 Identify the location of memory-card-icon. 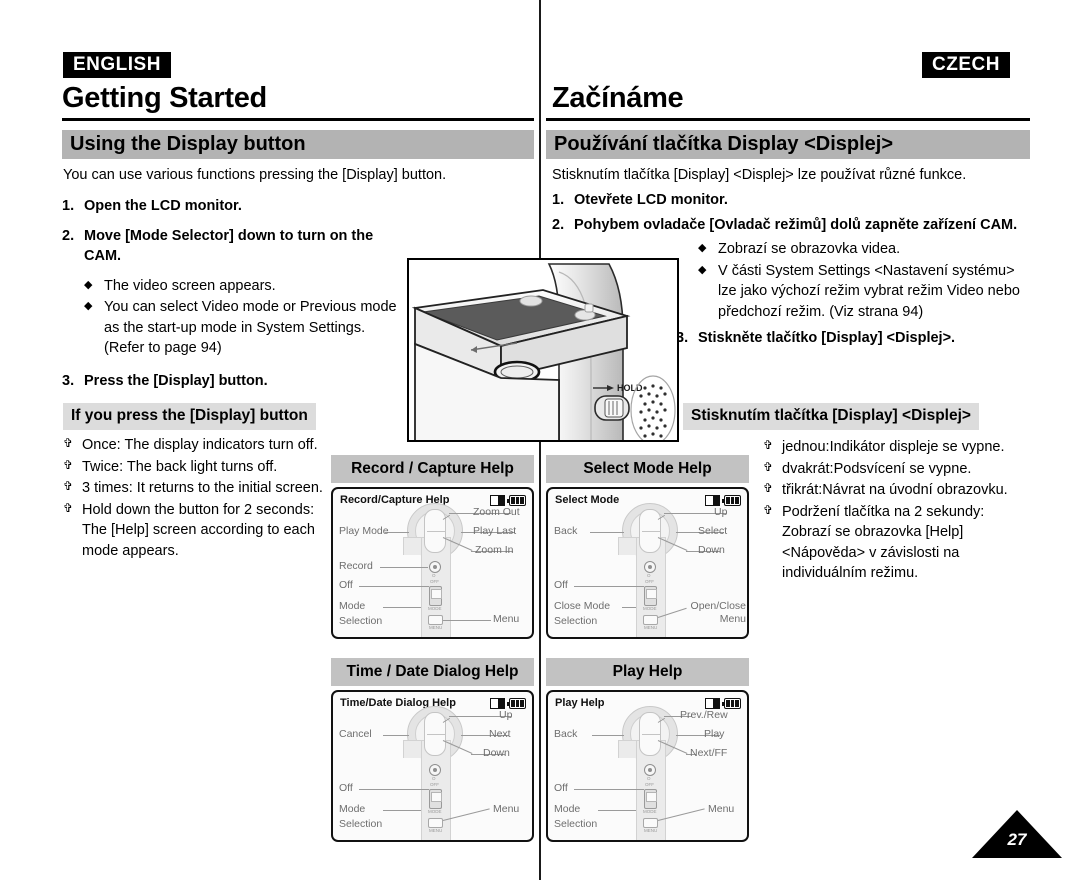
(712, 500).